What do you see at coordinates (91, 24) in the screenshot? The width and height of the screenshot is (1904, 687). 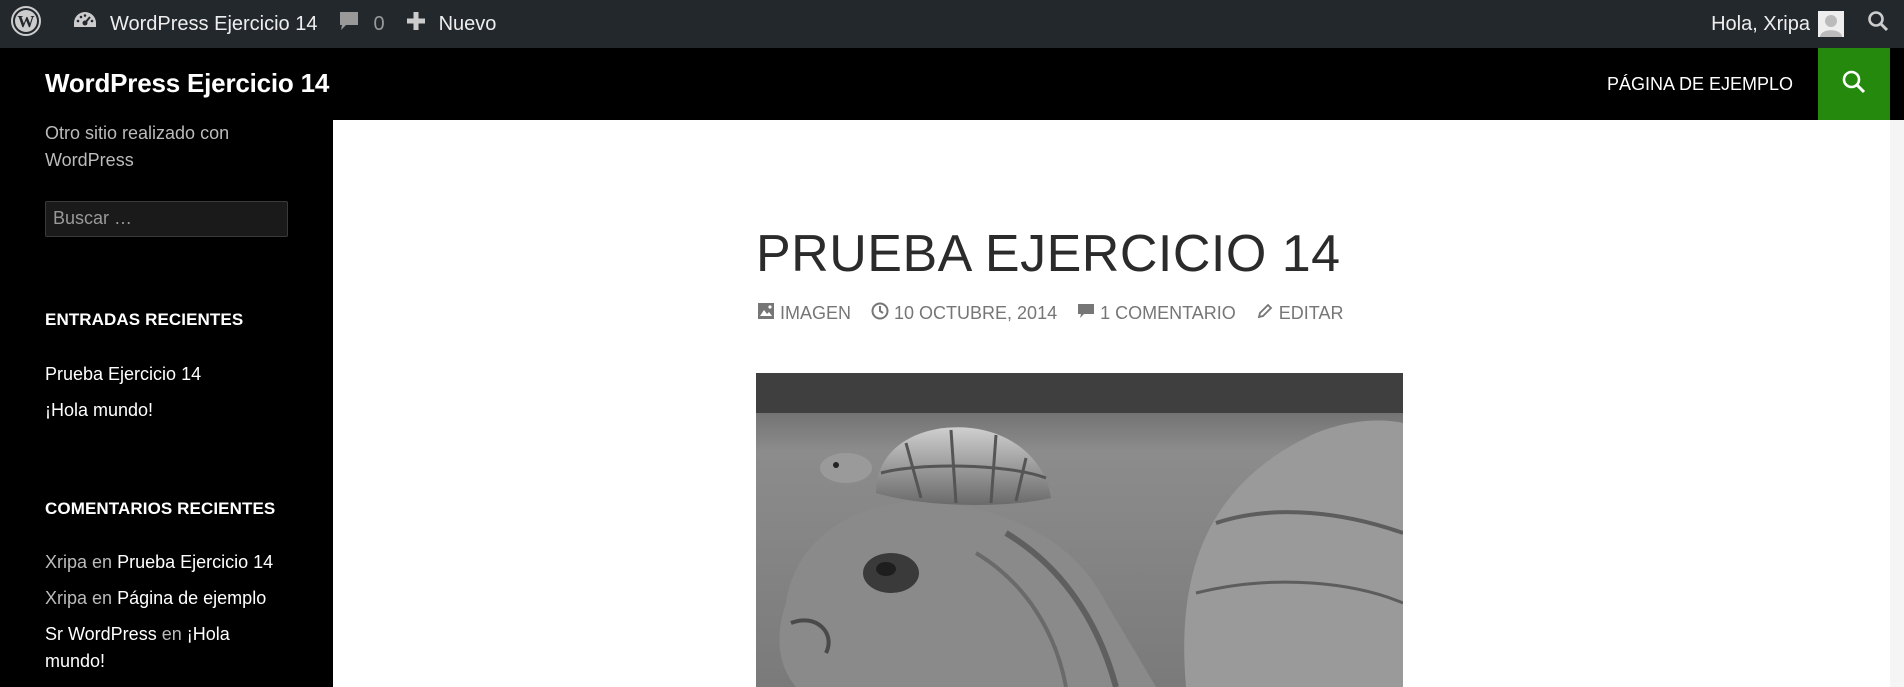 I see `dashboard-icon` at bounding box center [91, 24].